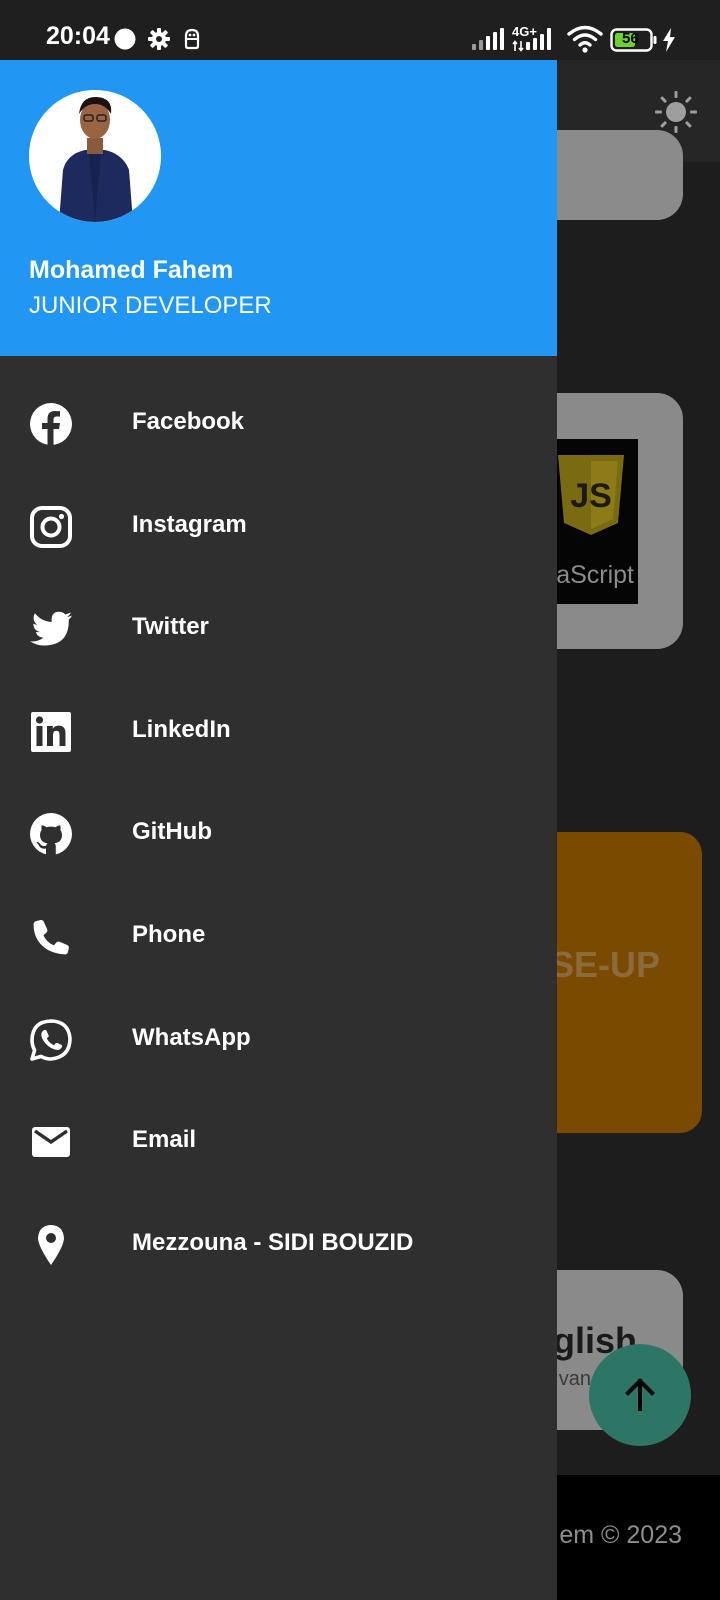 This screenshot has width=720, height=1600. I want to click on scroll-to-top-button, so click(640, 1395).